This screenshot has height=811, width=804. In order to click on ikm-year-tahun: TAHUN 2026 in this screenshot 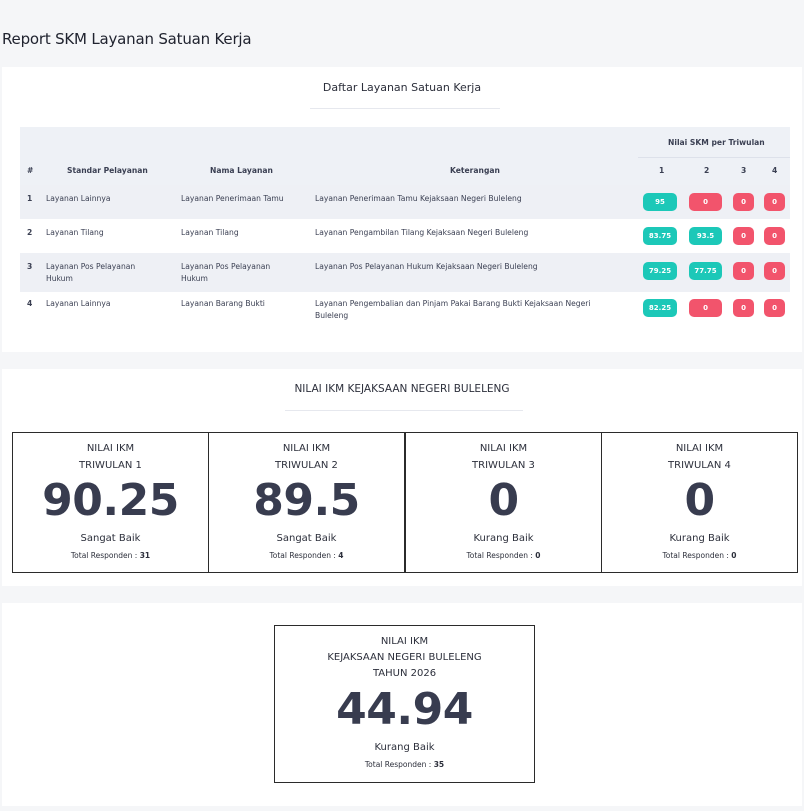, I will do `click(404, 673)`.